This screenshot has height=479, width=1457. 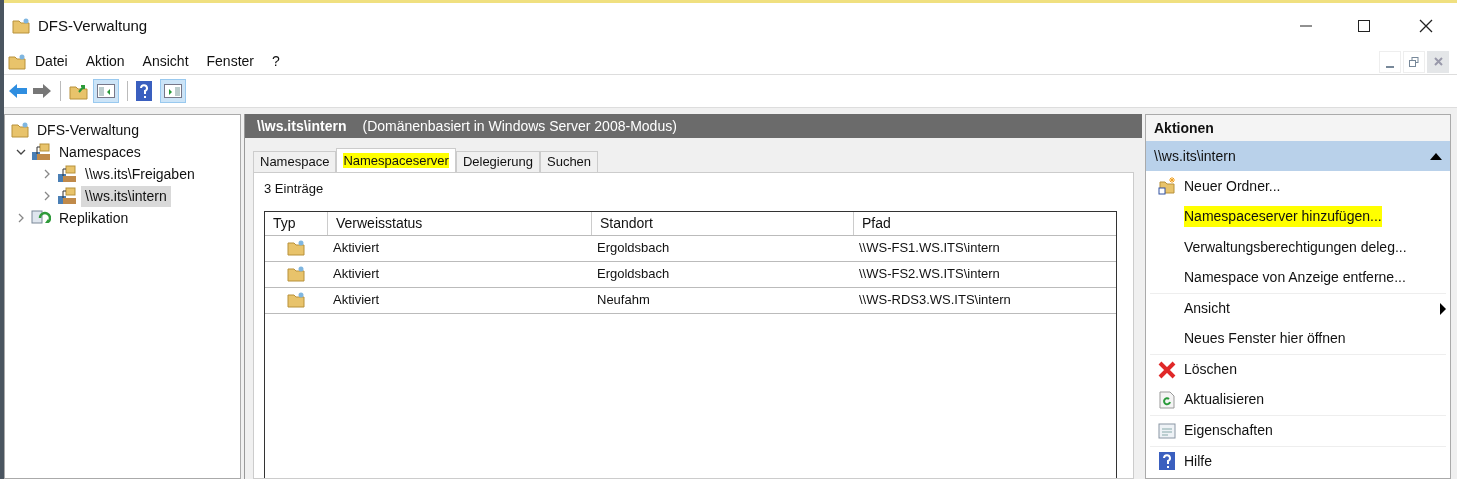 What do you see at coordinates (105, 61) in the screenshot?
I see `menu-item: Aktion` at bounding box center [105, 61].